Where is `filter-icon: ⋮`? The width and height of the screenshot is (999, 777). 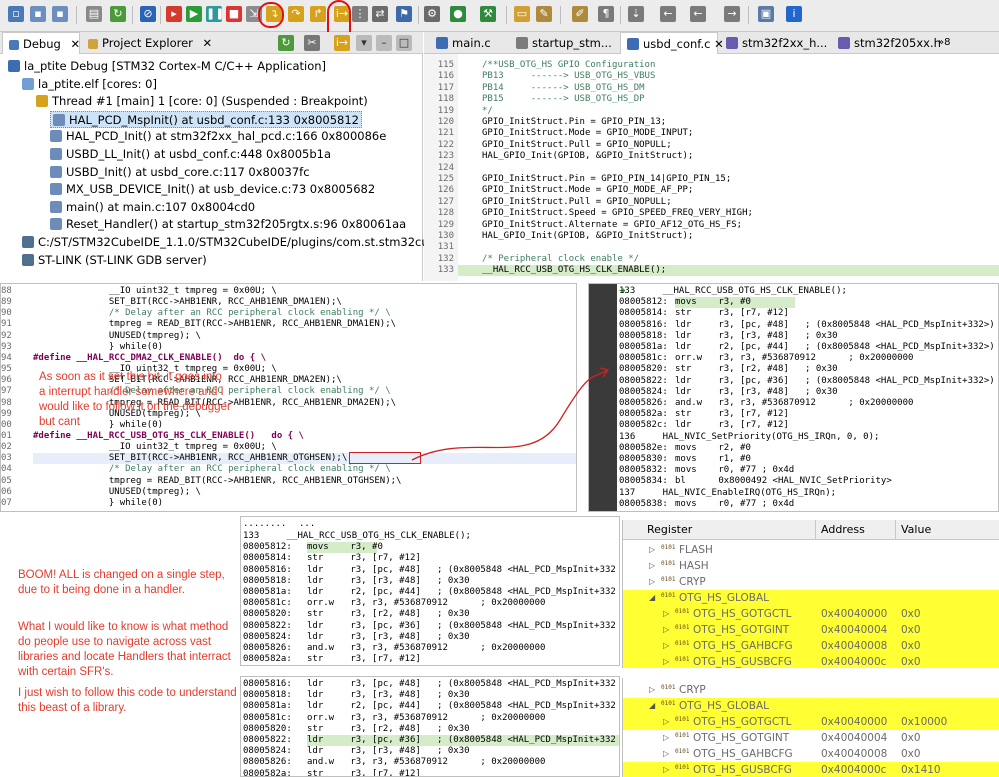 filter-icon: ⋮ is located at coordinates (360, 14).